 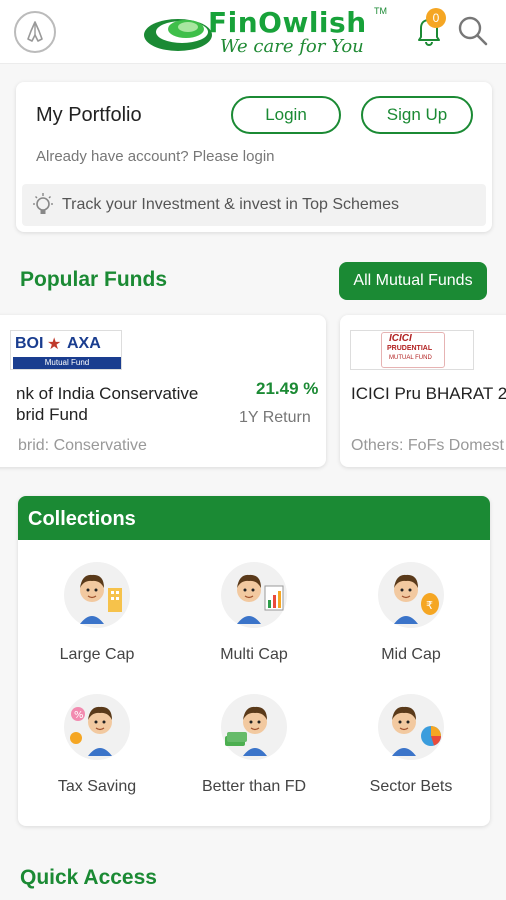 I want to click on collection-large-cap: Large Cap, so click(x=97, y=620).